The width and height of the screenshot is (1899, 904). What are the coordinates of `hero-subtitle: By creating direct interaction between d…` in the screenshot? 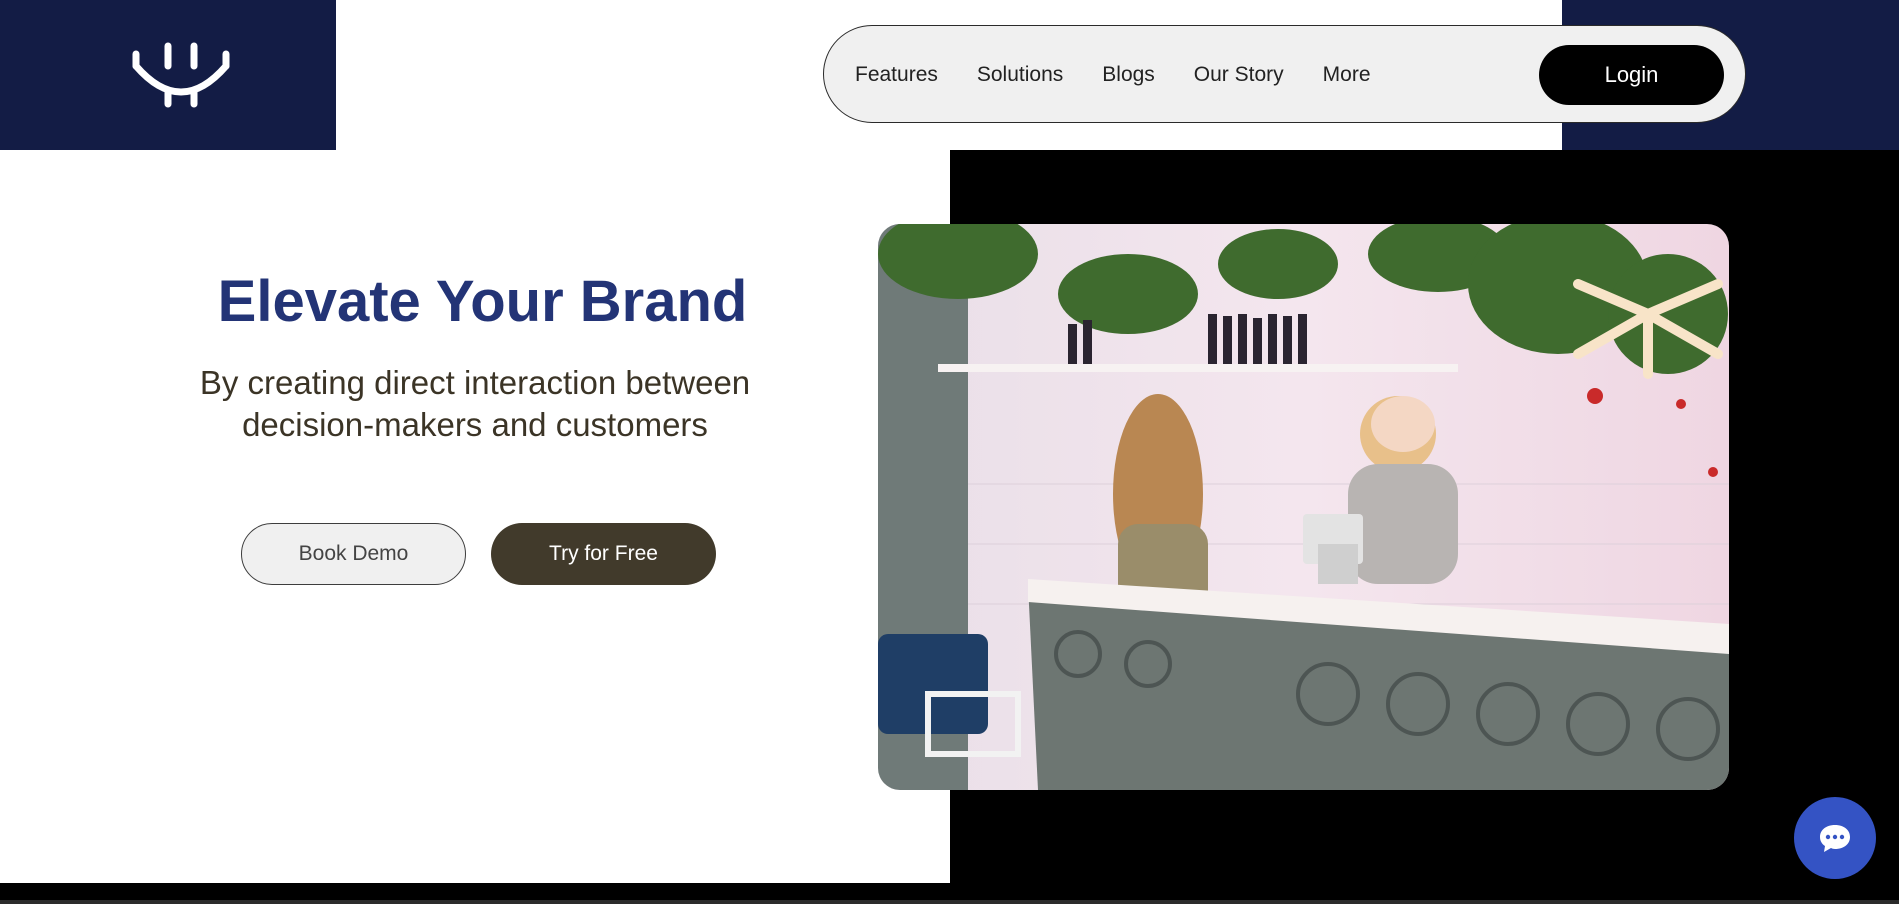 It's located at (475, 403).